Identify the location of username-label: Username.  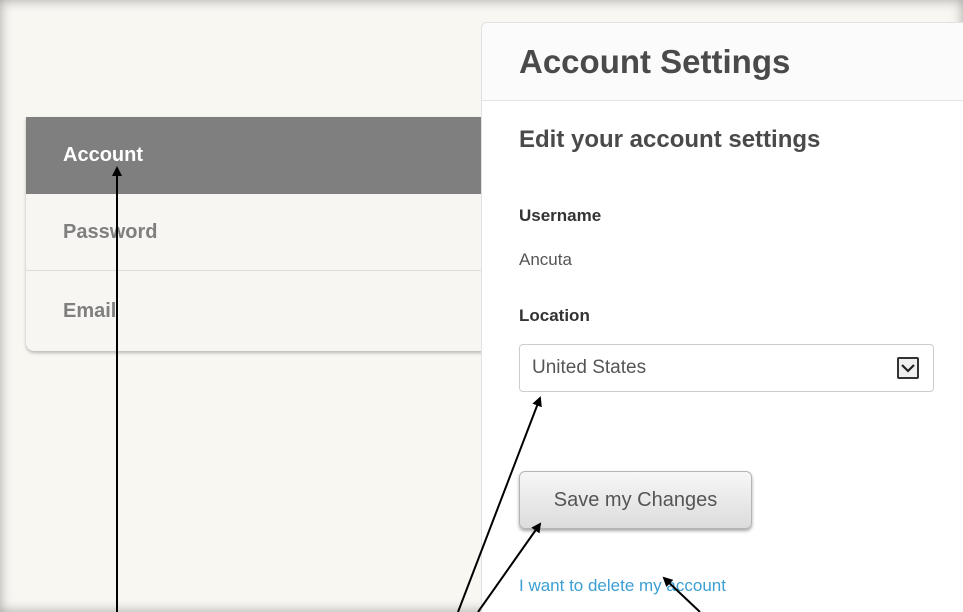
(560, 215).